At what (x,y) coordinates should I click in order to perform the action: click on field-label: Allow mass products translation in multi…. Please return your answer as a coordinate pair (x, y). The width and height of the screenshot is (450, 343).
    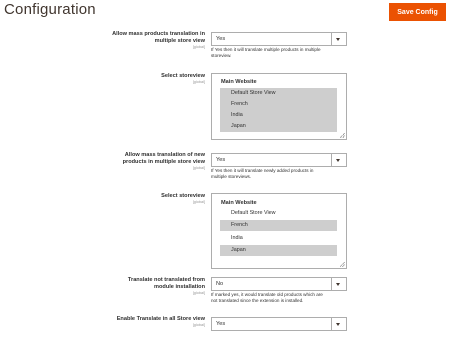
    Looking at the image, I should click on (104, 40).